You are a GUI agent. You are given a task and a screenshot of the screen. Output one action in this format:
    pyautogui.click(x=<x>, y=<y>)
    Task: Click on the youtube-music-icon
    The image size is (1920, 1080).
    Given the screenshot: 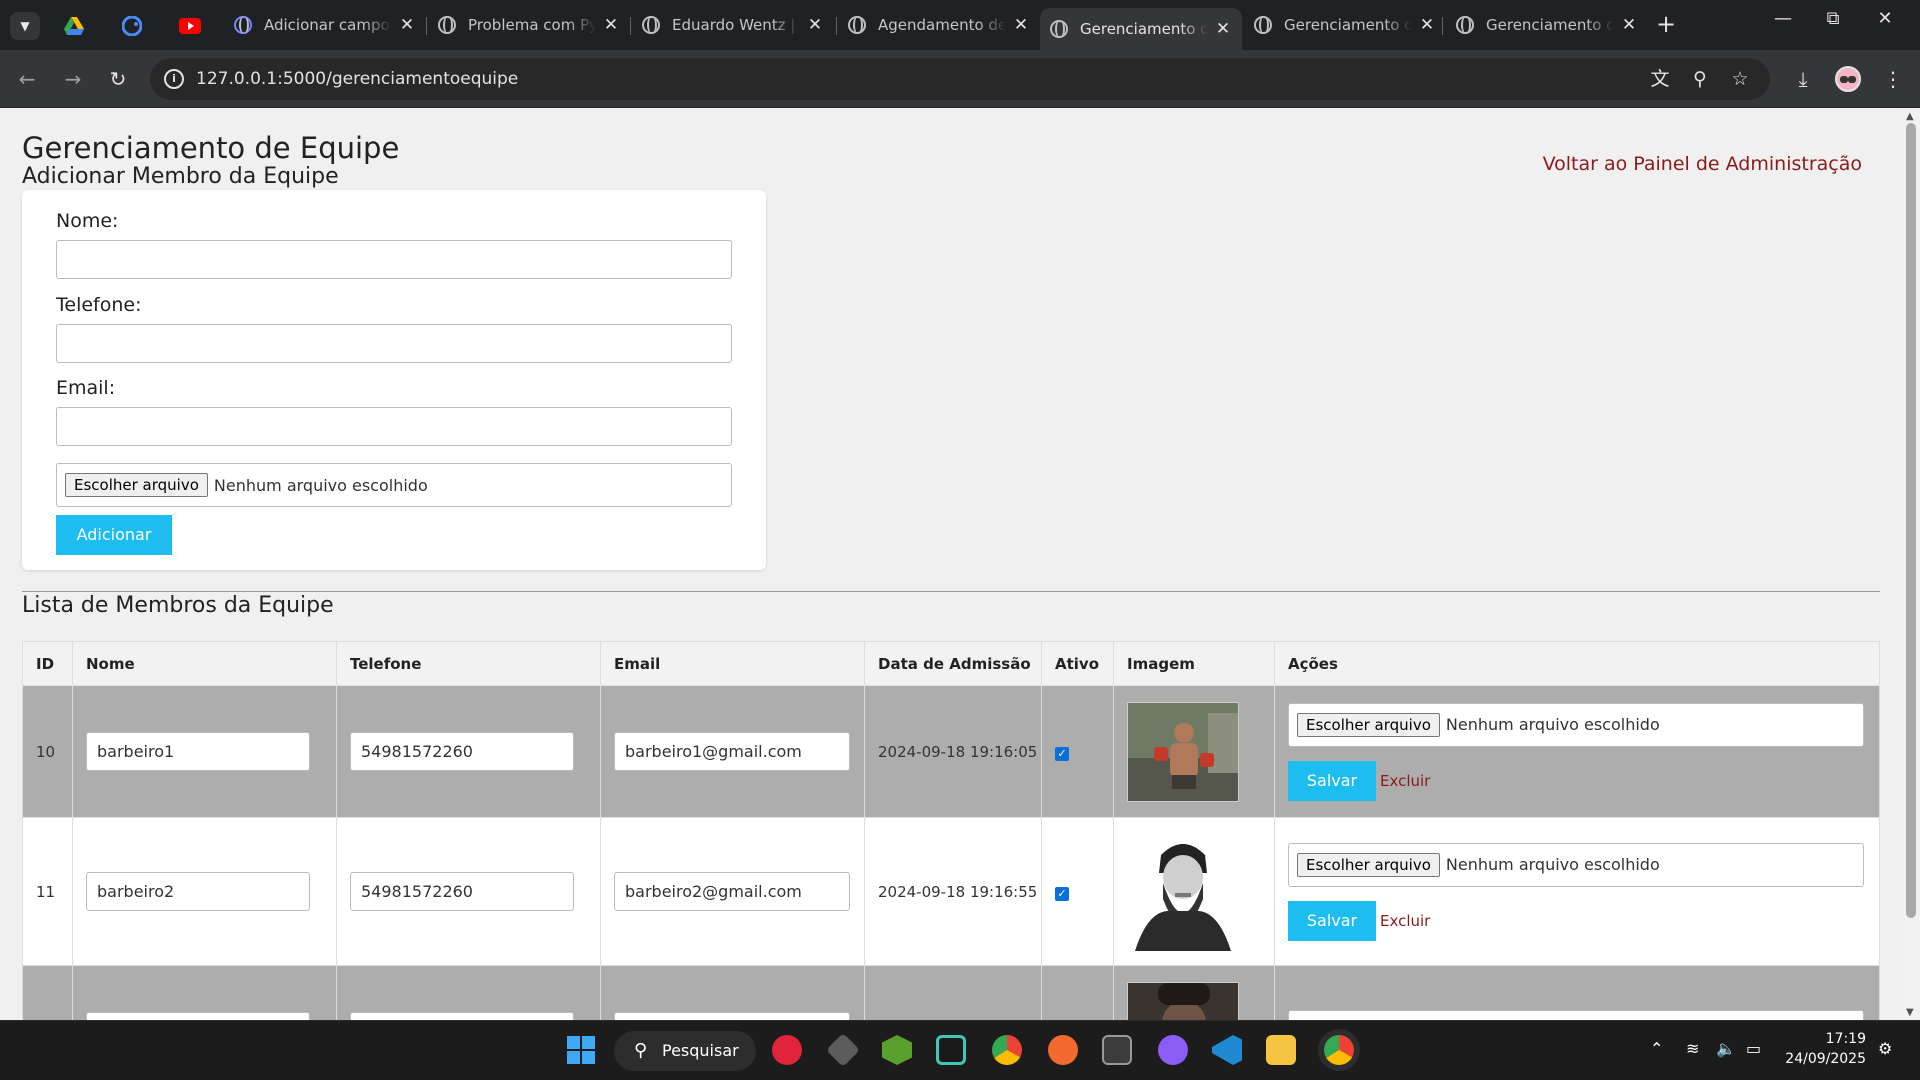 What is the action you would take?
    pyautogui.click(x=787, y=1050)
    